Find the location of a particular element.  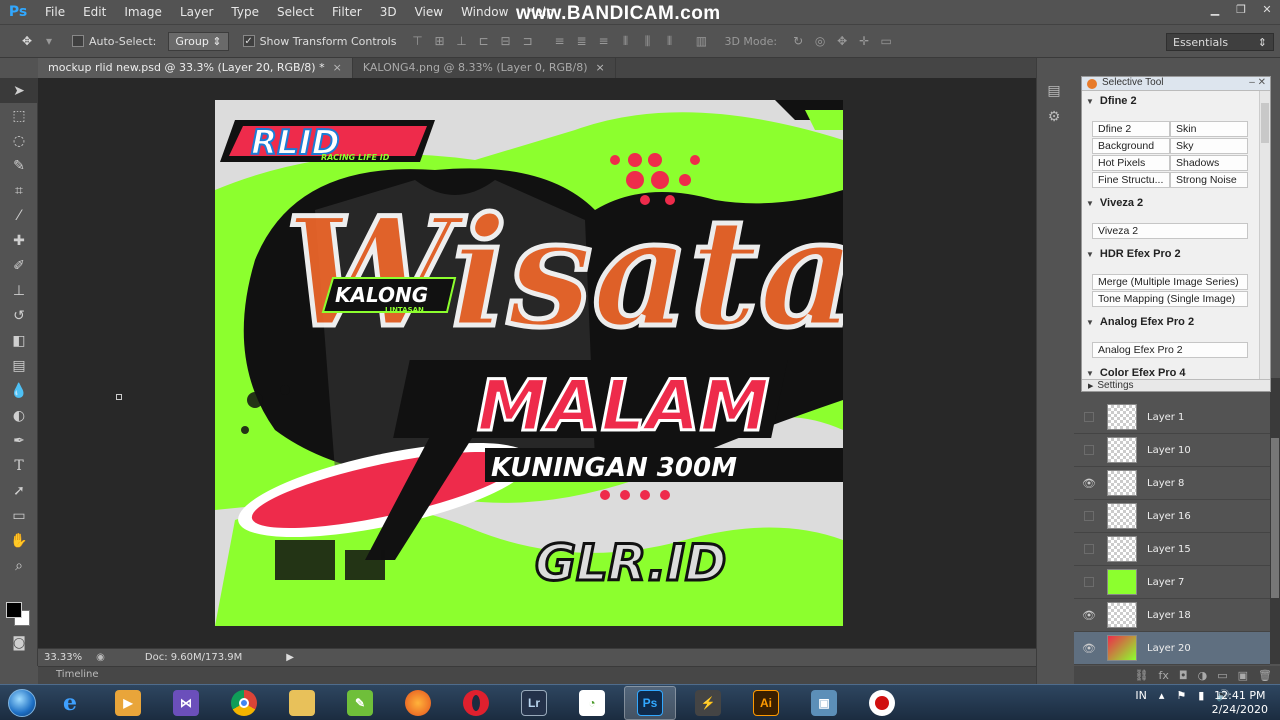

crop-tool-icon: ⌗ is located at coordinates (19, 190).